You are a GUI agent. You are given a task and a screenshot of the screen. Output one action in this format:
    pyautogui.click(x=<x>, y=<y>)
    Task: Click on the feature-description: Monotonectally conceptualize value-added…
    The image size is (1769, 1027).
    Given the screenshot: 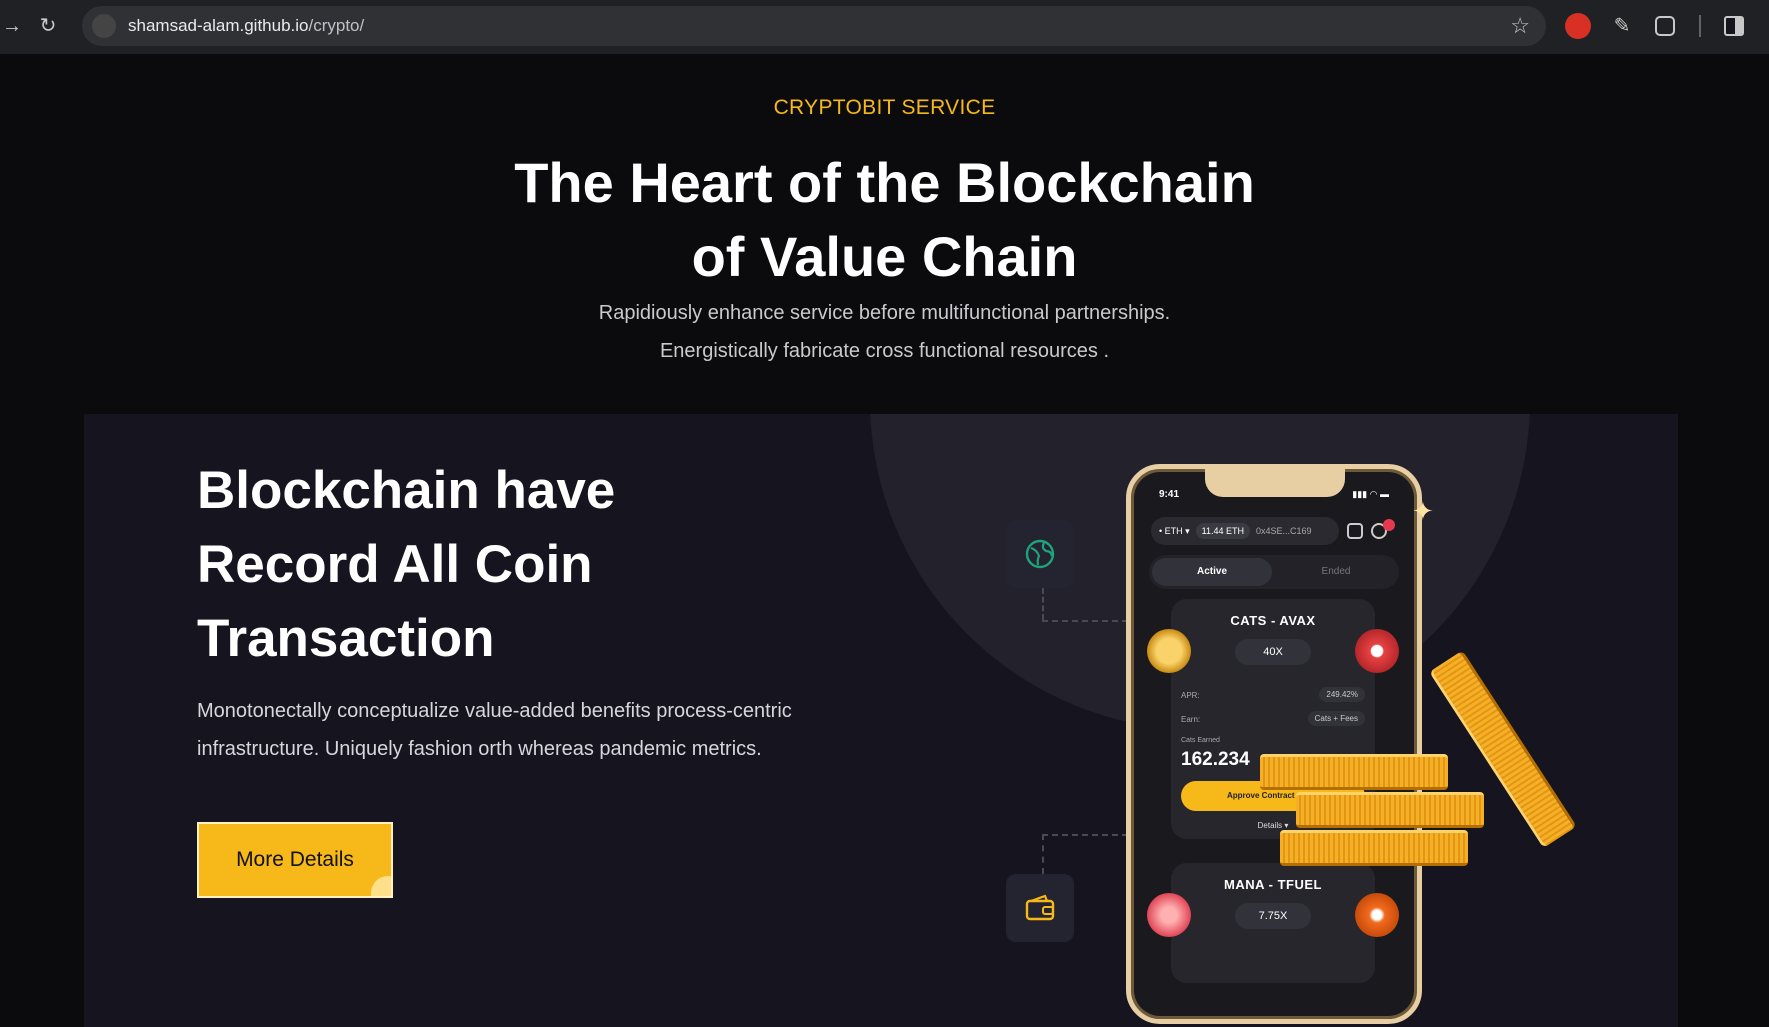 What is the action you would take?
    pyautogui.click(x=494, y=730)
    